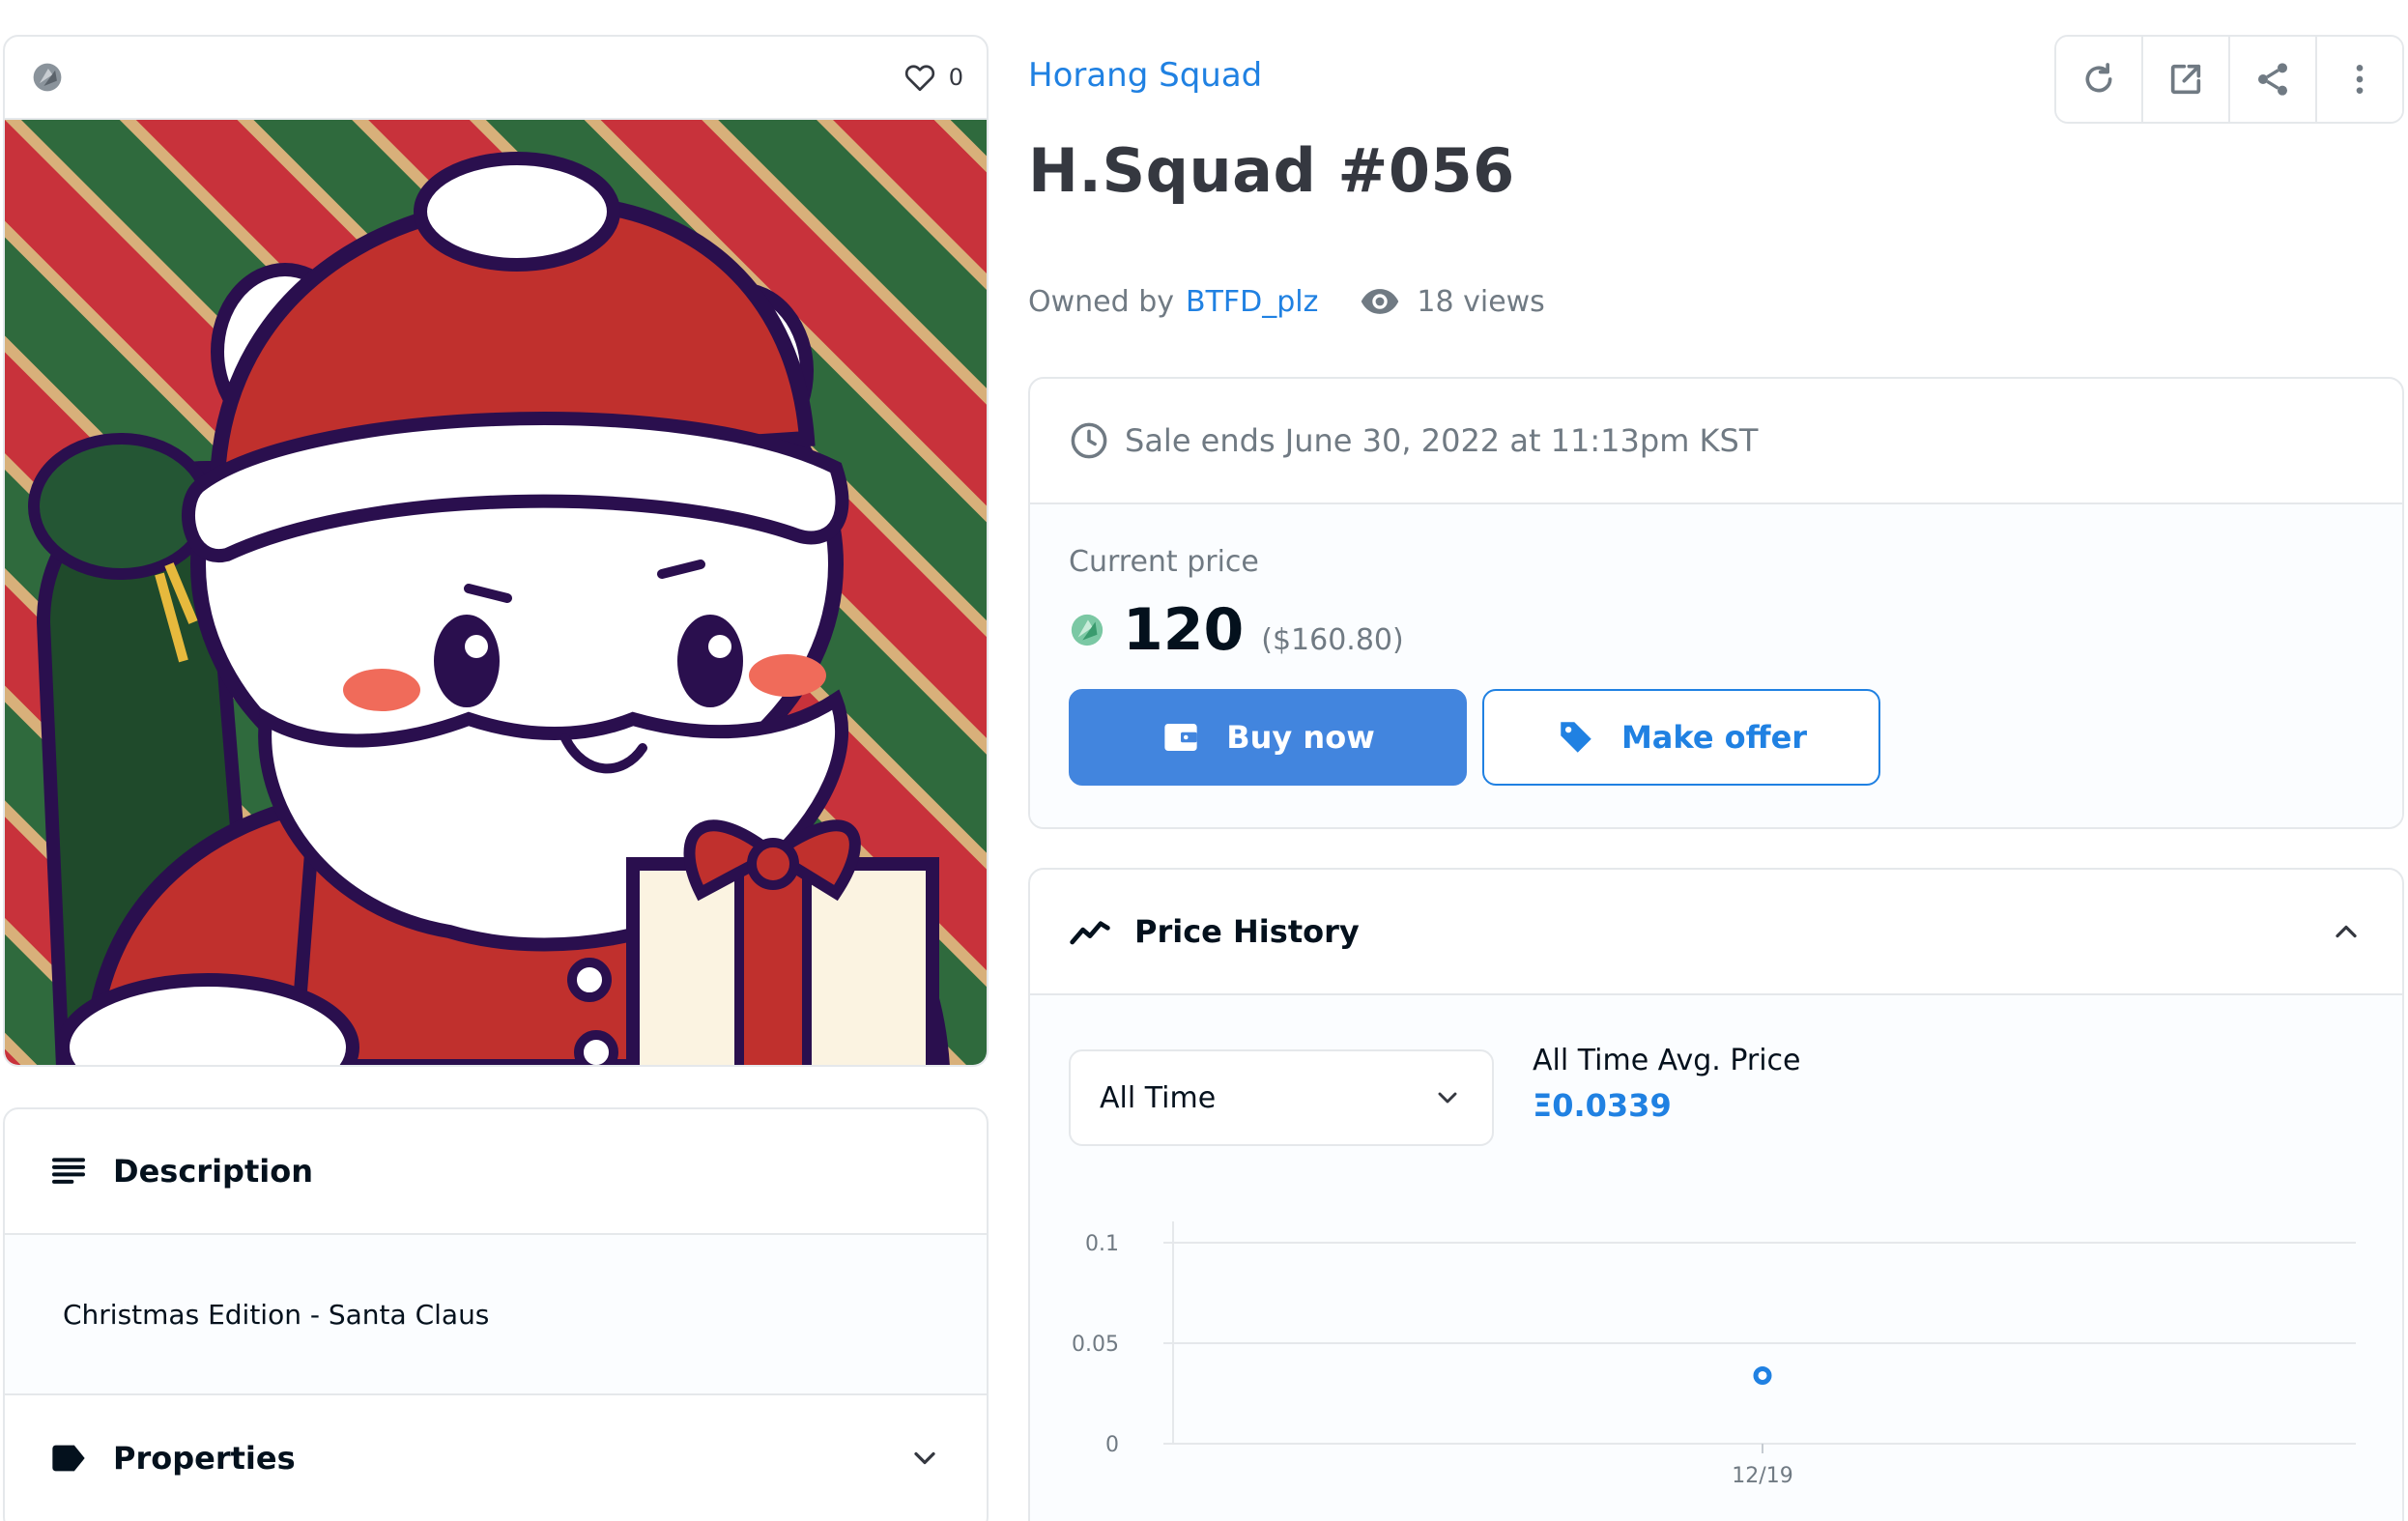  Describe the element at coordinates (1180, 737) in the screenshot. I see `wallet-icon` at that location.